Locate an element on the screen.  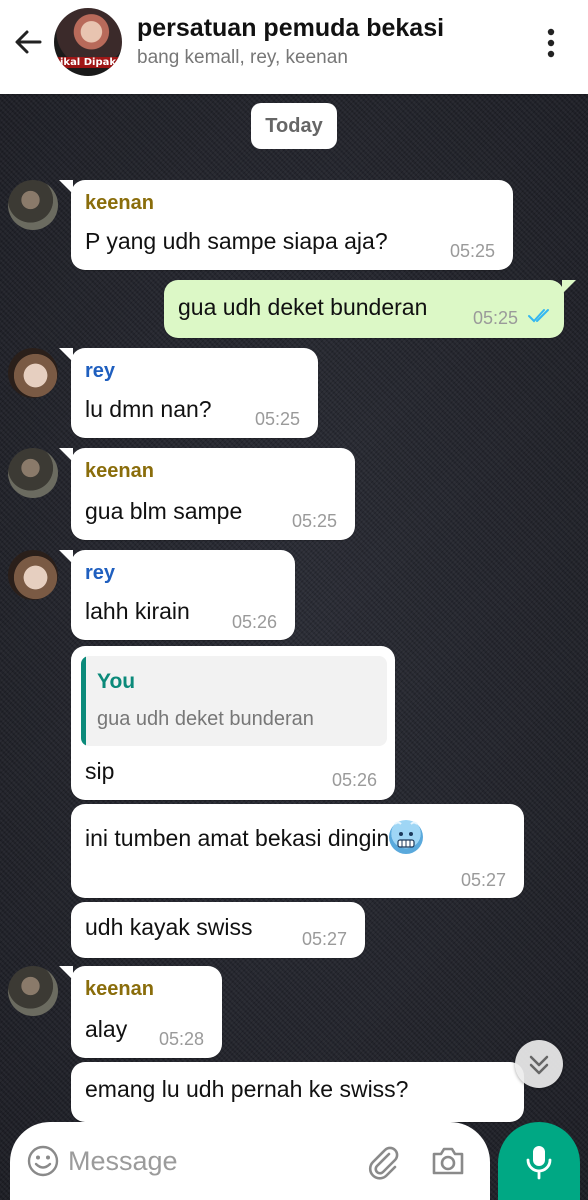
scroll-to-bottom-button is located at coordinates (539, 1064).